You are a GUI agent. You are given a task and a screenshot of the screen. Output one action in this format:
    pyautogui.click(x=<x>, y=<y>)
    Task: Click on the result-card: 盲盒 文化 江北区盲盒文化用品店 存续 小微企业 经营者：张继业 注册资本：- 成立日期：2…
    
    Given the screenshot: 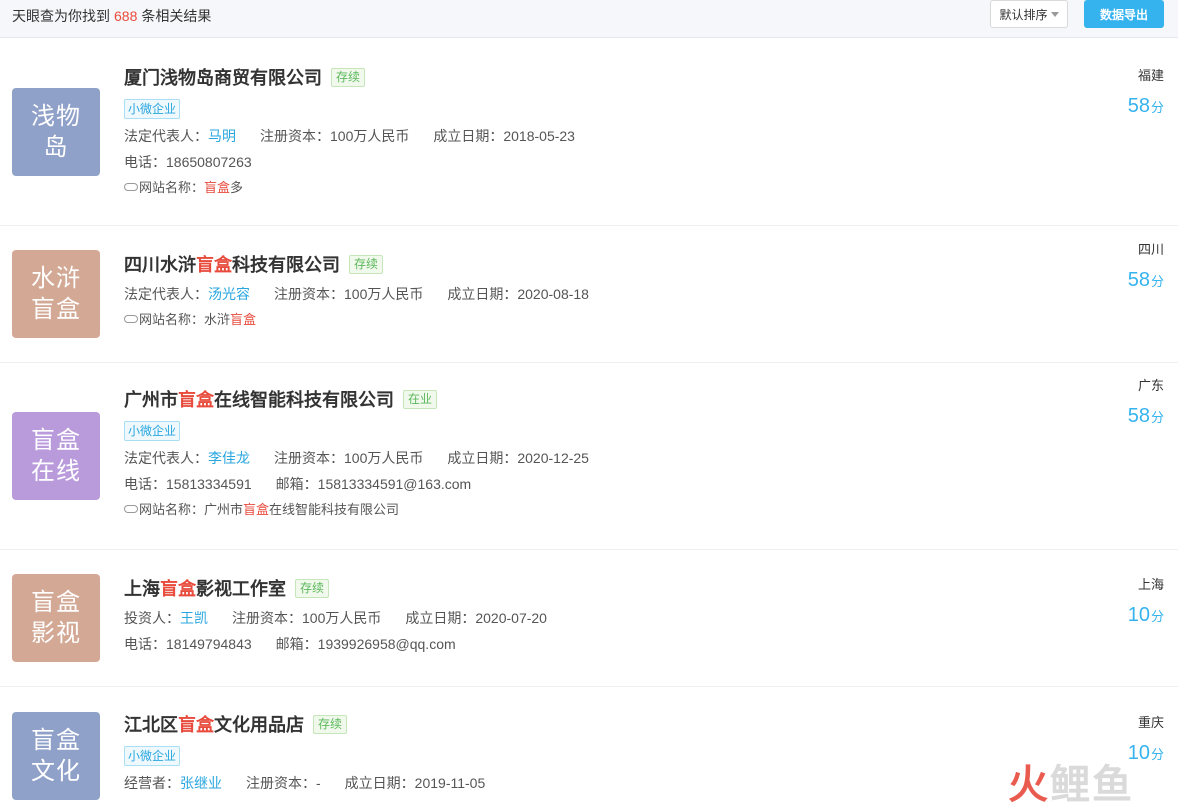 What is the action you would take?
    pyautogui.click(x=589, y=746)
    